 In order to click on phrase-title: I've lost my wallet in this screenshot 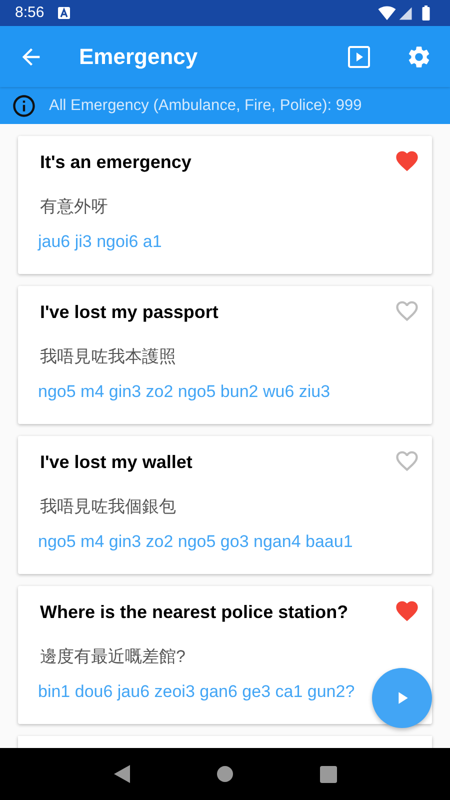, I will do `click(116, 462)`.